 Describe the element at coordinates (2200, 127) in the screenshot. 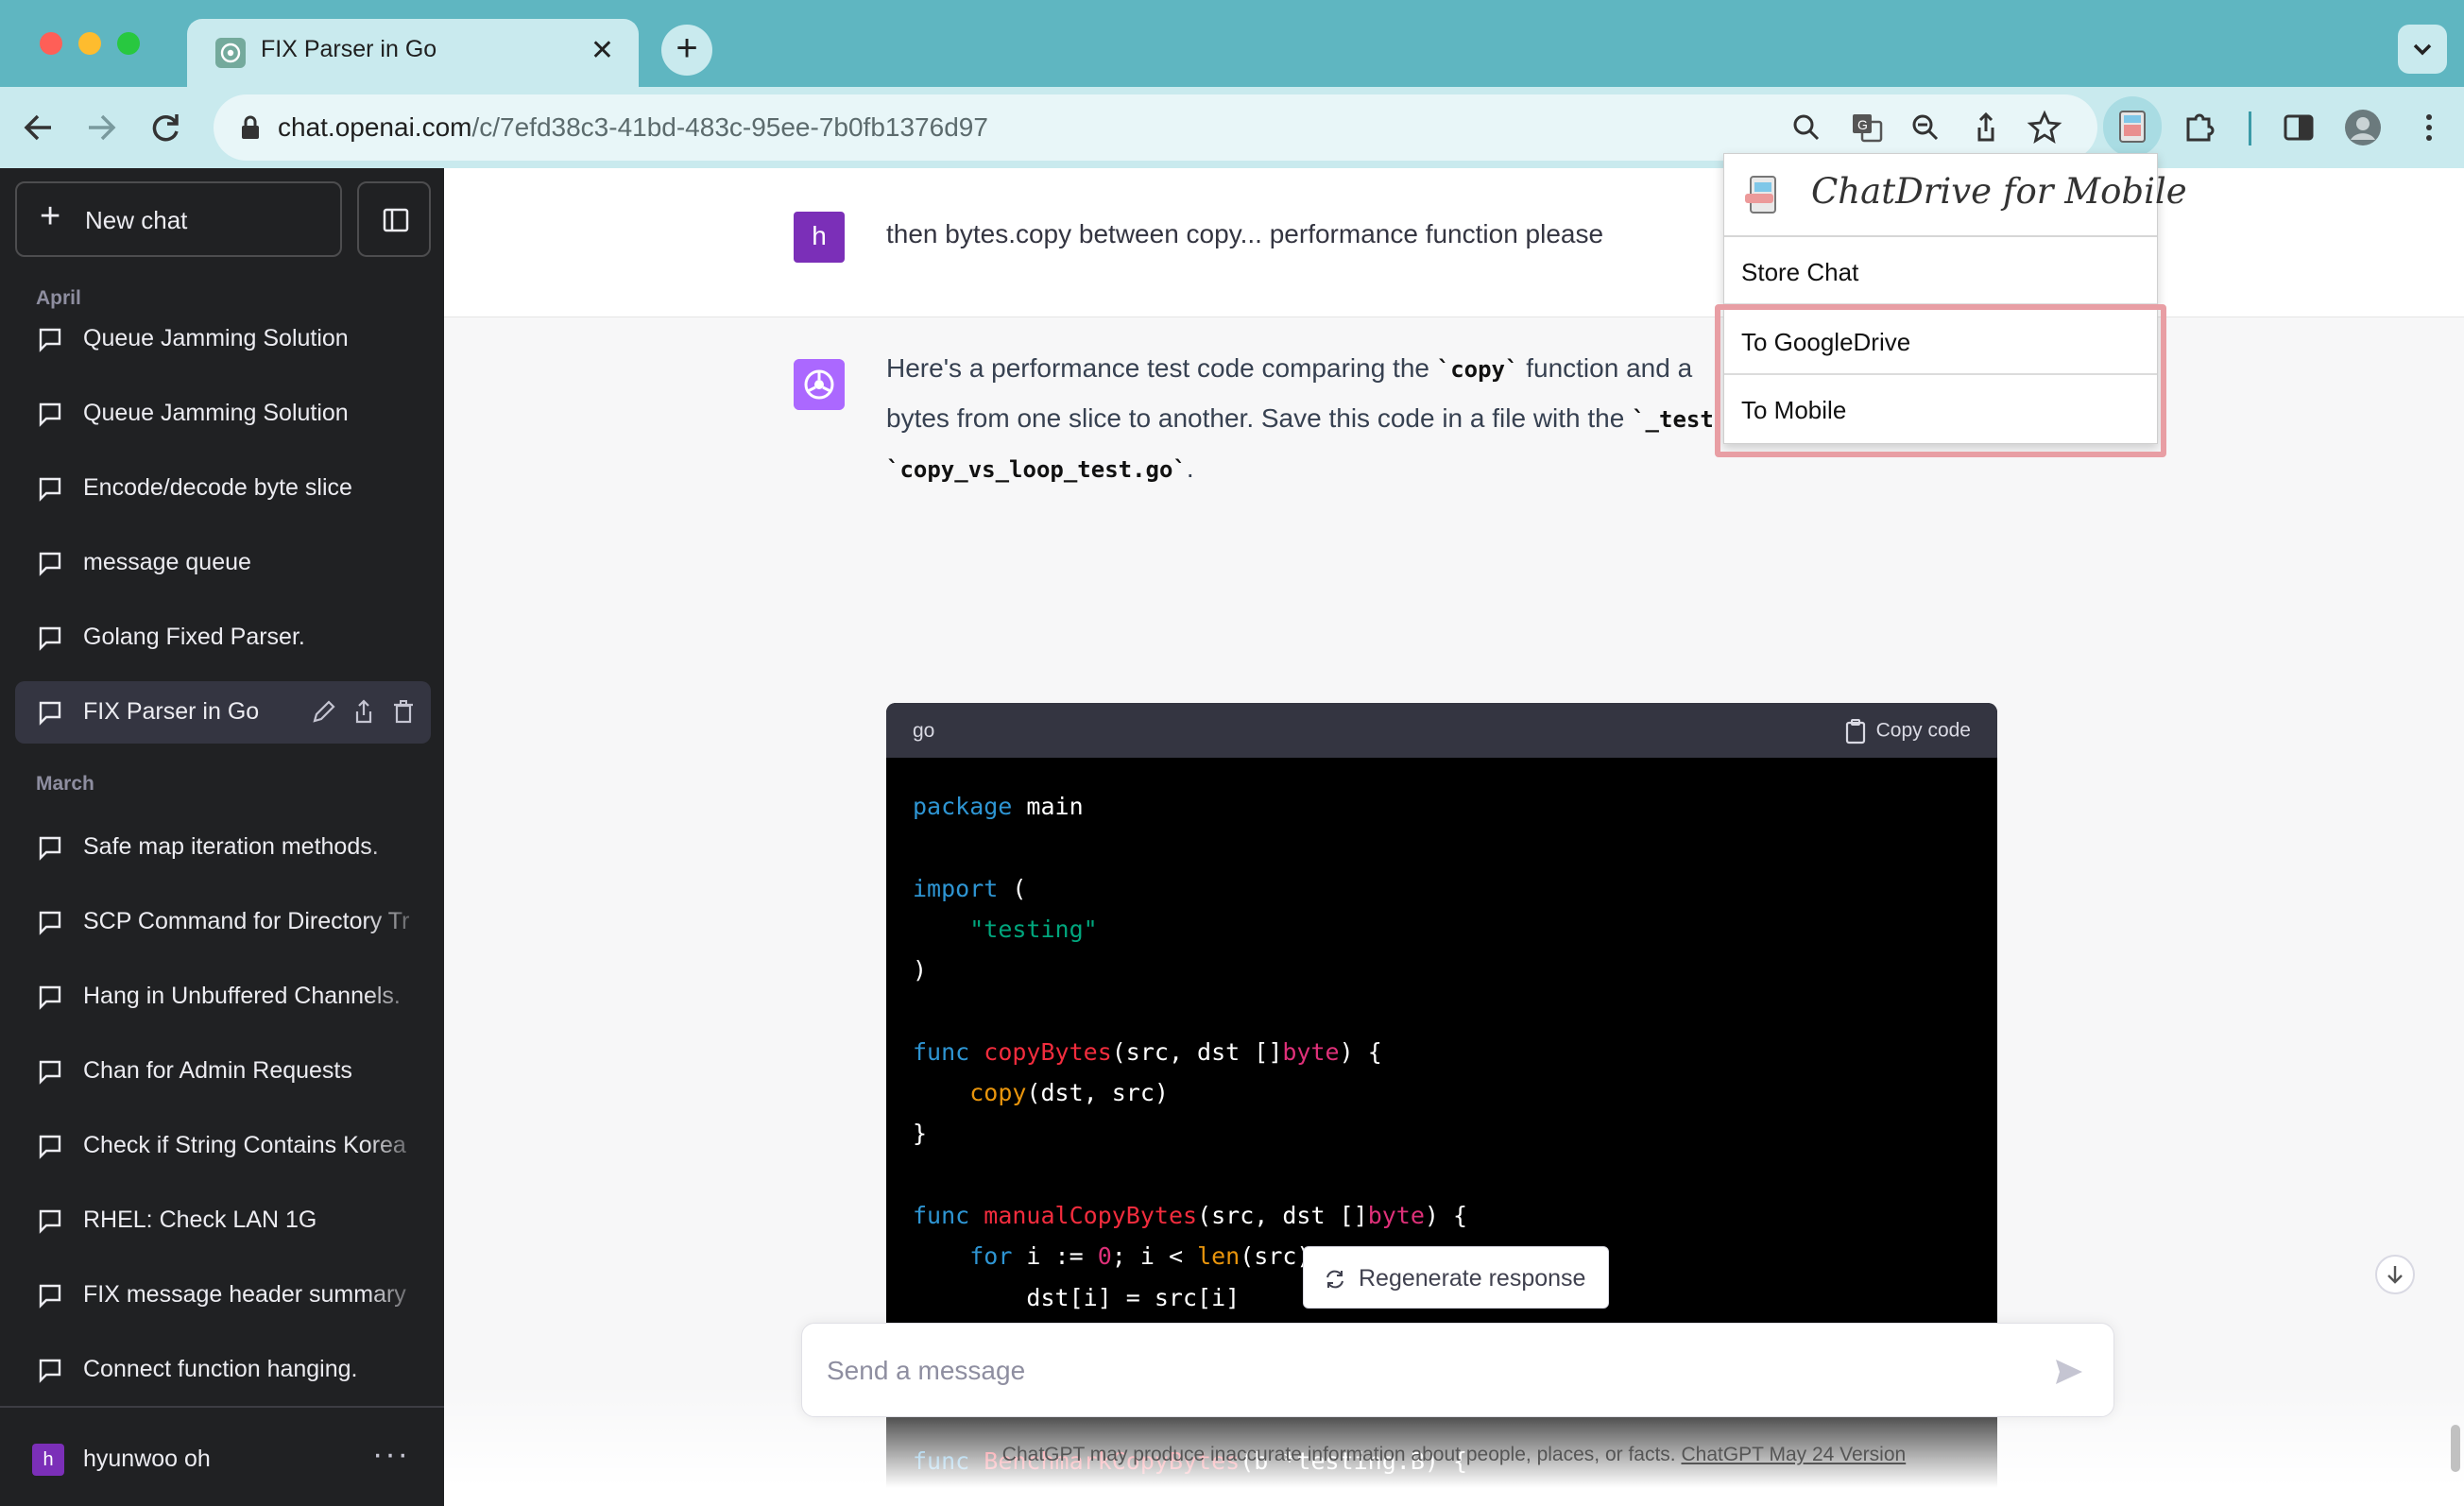

I see `puzzle-icon` at that location.